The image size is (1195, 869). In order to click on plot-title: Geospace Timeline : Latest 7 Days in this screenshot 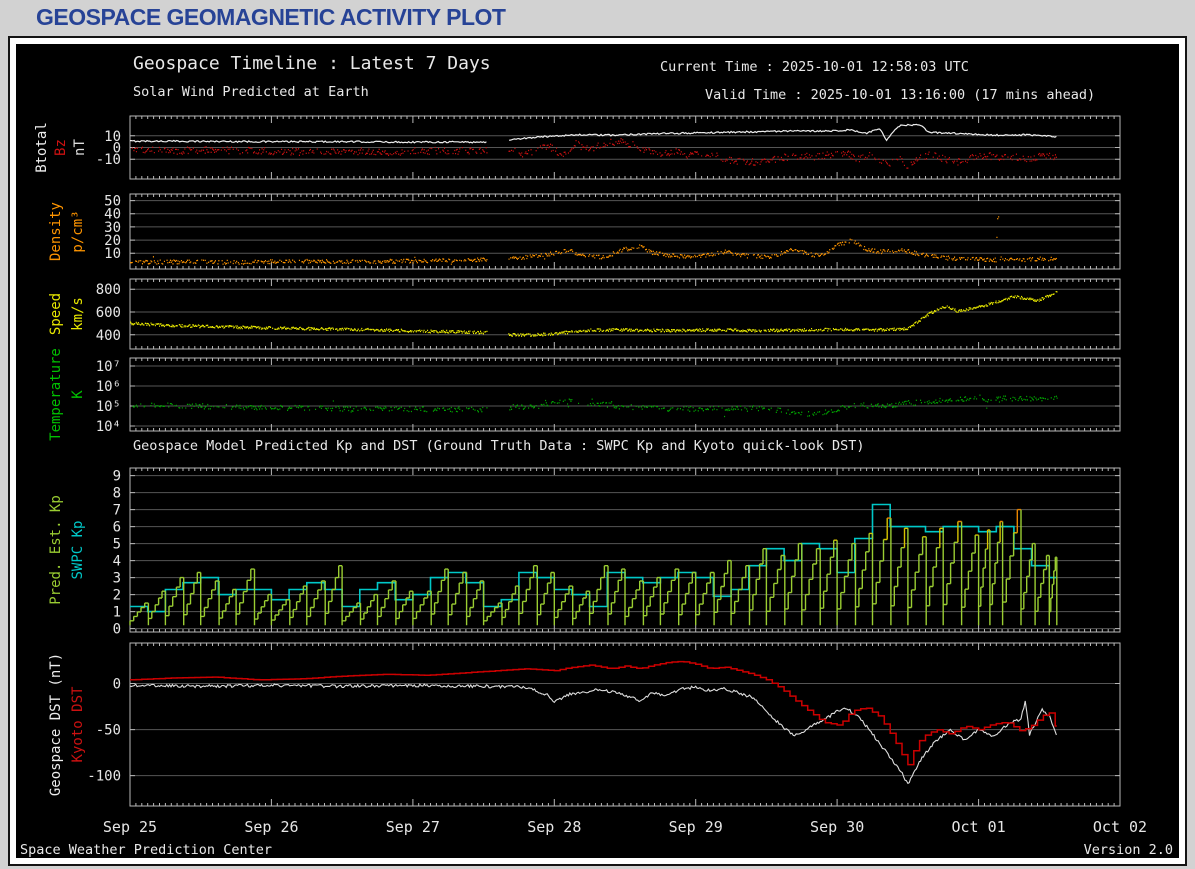, I will do `click(312, 63)`.